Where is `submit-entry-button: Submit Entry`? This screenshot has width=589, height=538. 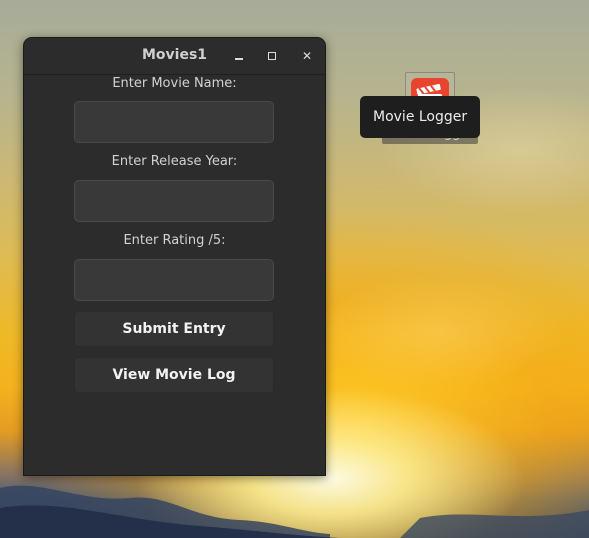 submit-entry-button: Submit Entry is located at coordinates (174, 329).